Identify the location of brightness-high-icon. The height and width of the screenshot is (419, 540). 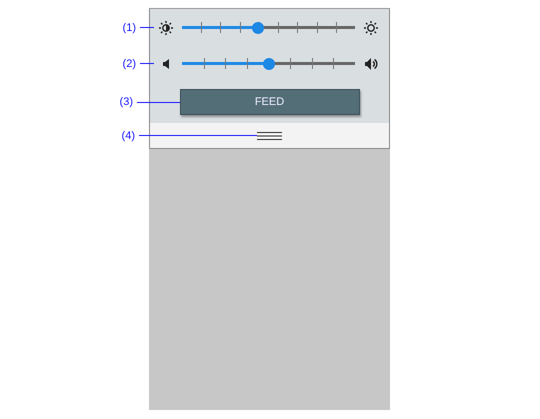
(371, 27).